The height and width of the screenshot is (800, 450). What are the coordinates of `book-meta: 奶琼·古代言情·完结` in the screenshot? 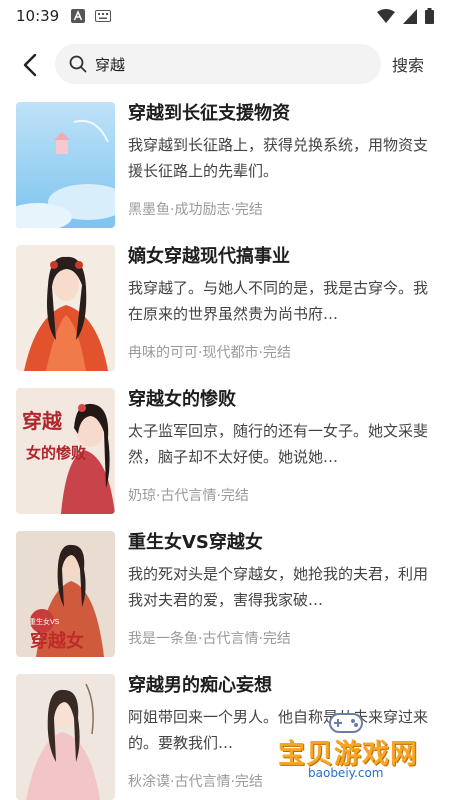 It's located at (188, 496).